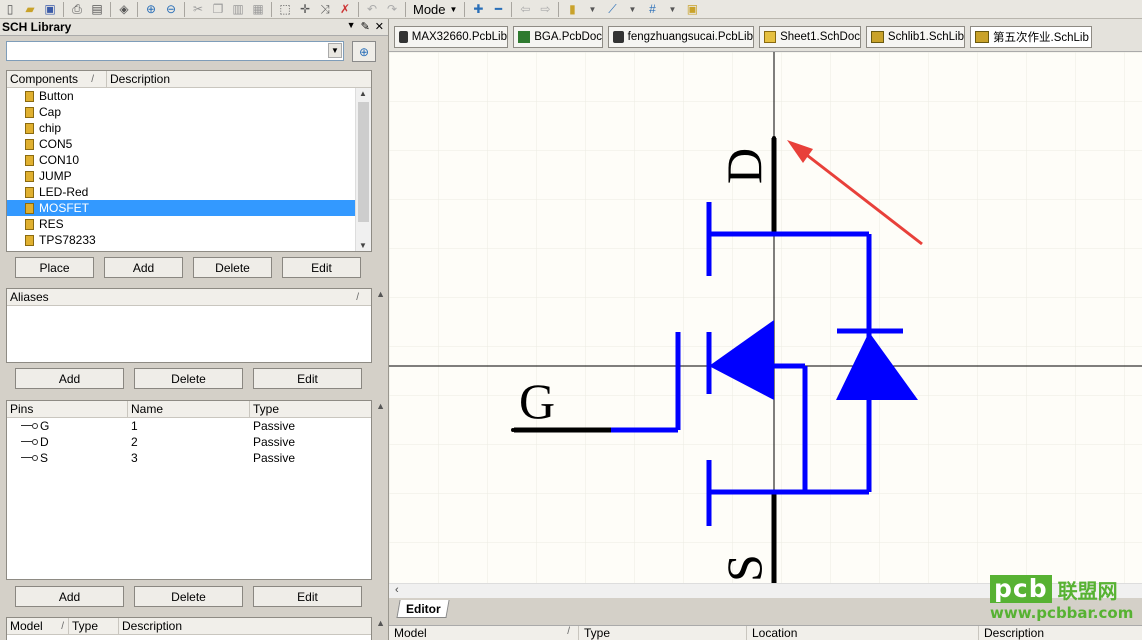 Image resolution: width=1142 pixels, height=640 pixels. What do you see at coordinates (863, 633) in the screenshot?
I see `bottom-location-header: Location` at bounding box center [863, 633].